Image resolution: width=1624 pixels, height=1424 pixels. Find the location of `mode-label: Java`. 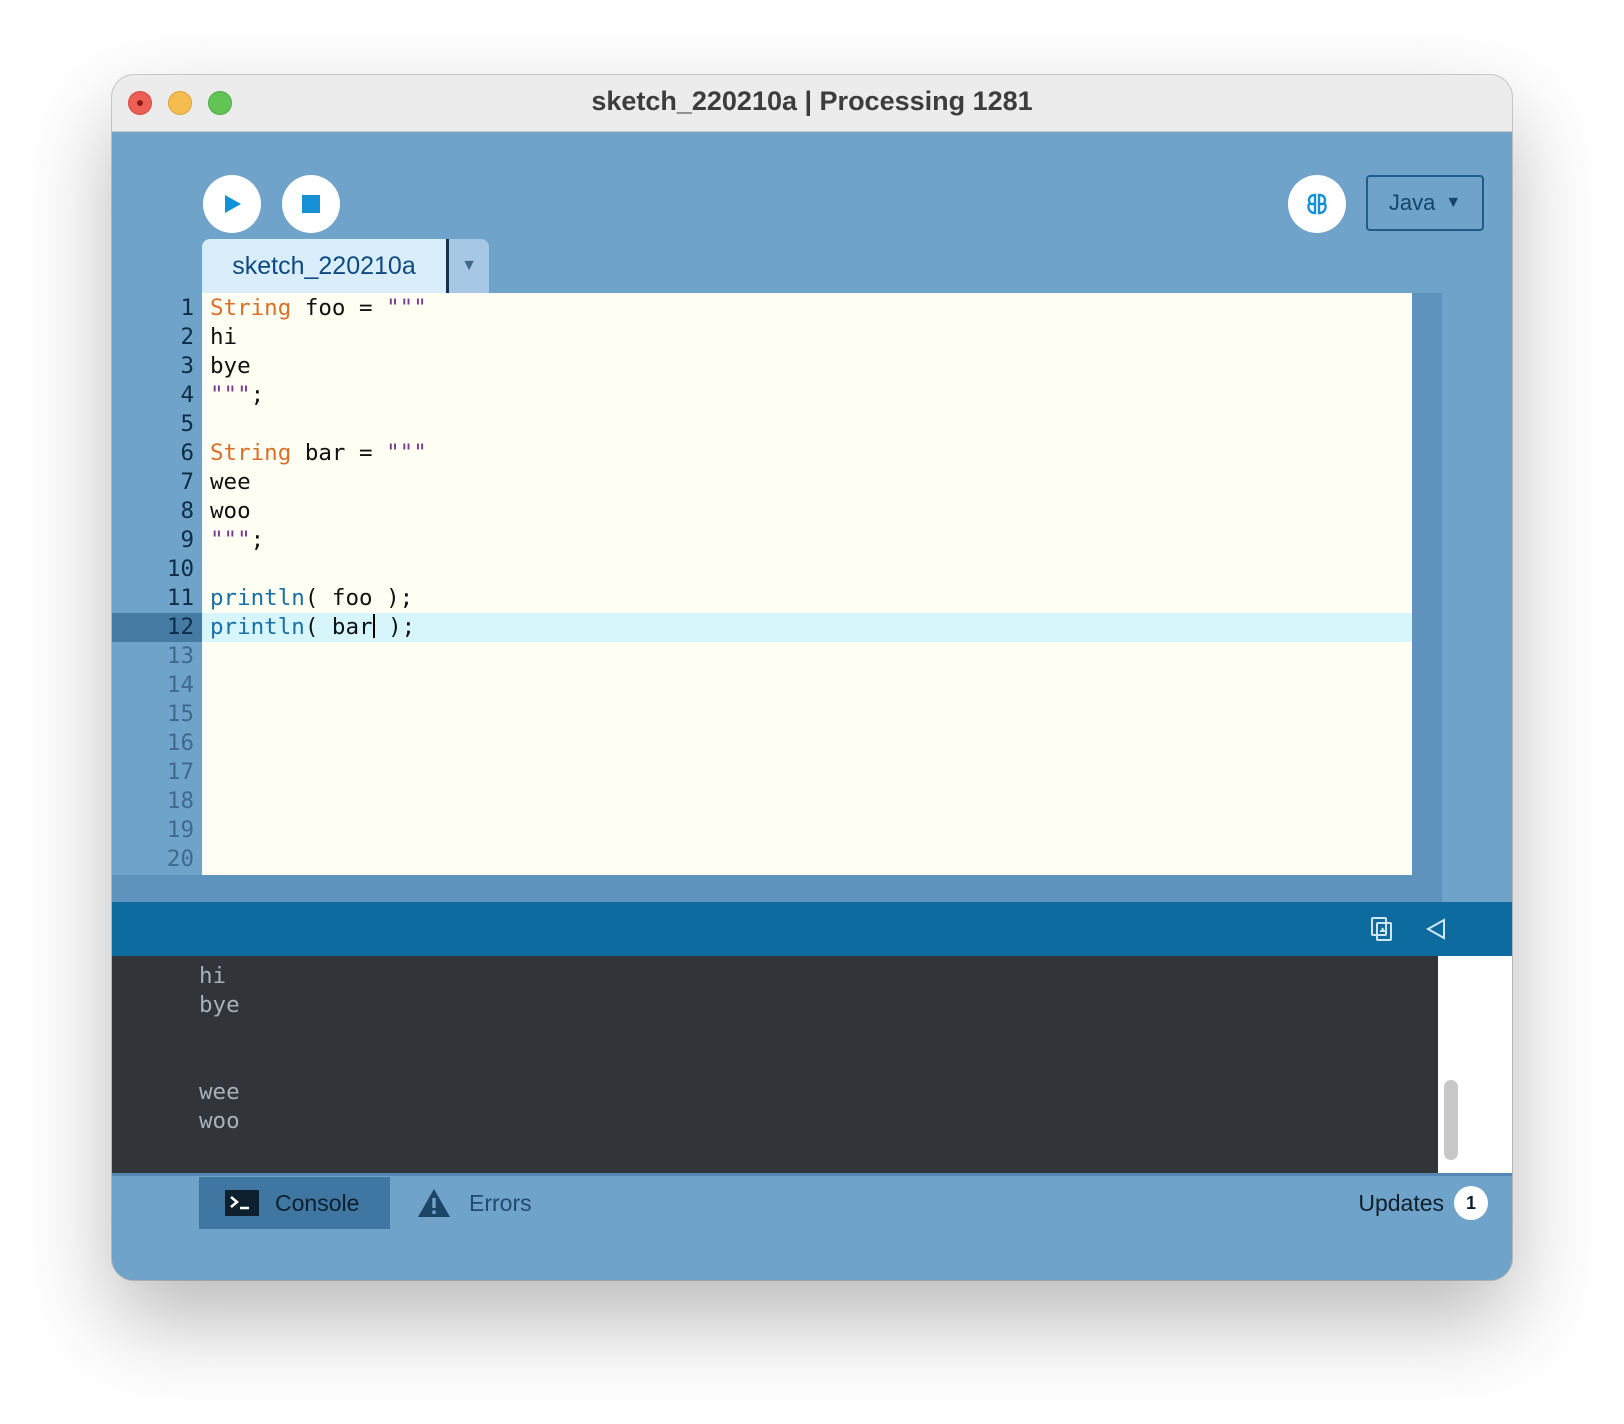

mode-label: Java is located at coordinates (1412, 202).